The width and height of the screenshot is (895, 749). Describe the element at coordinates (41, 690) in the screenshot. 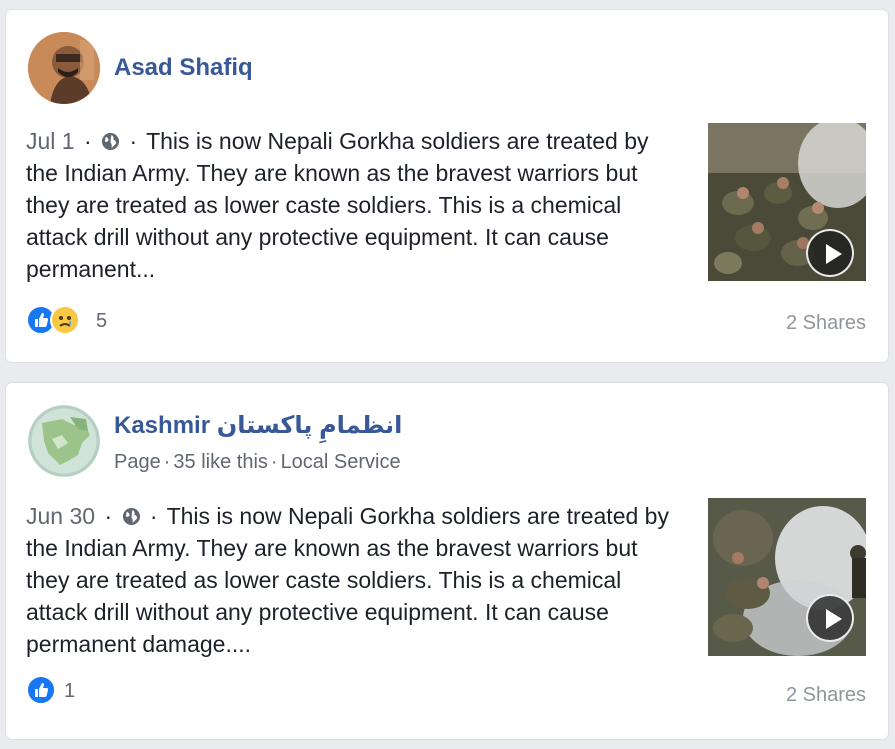

I see `like-icon` at that location.